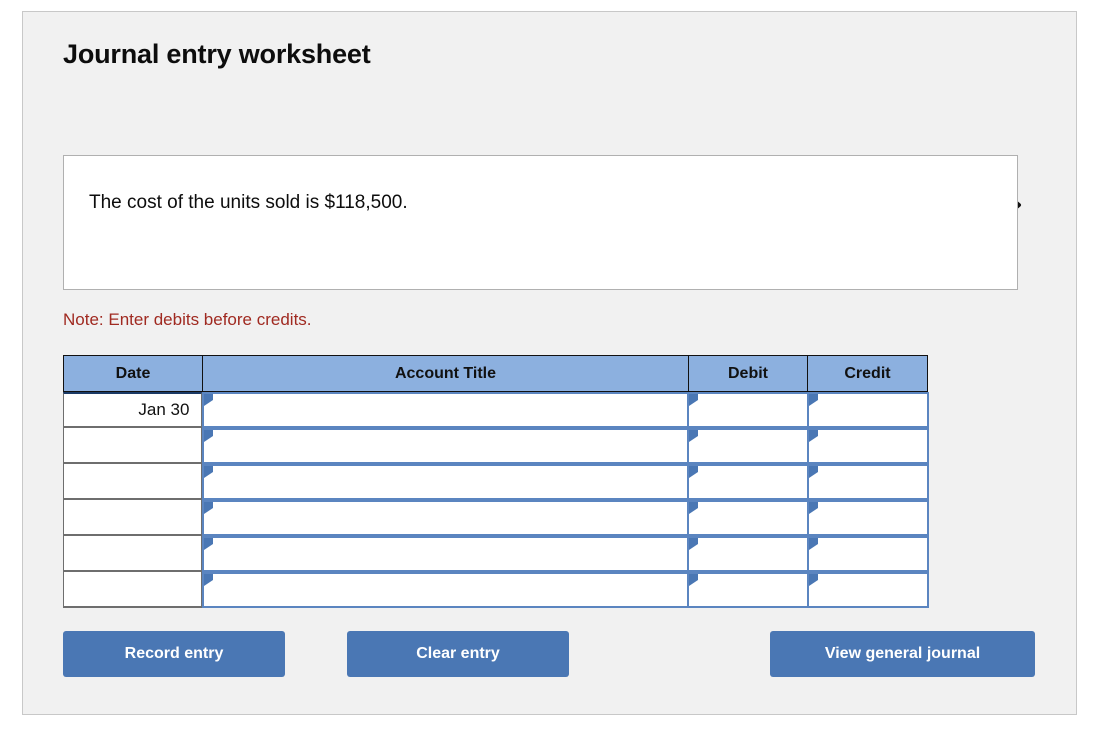  I want to click on column-header-debit: Debit, so click(748, 373).